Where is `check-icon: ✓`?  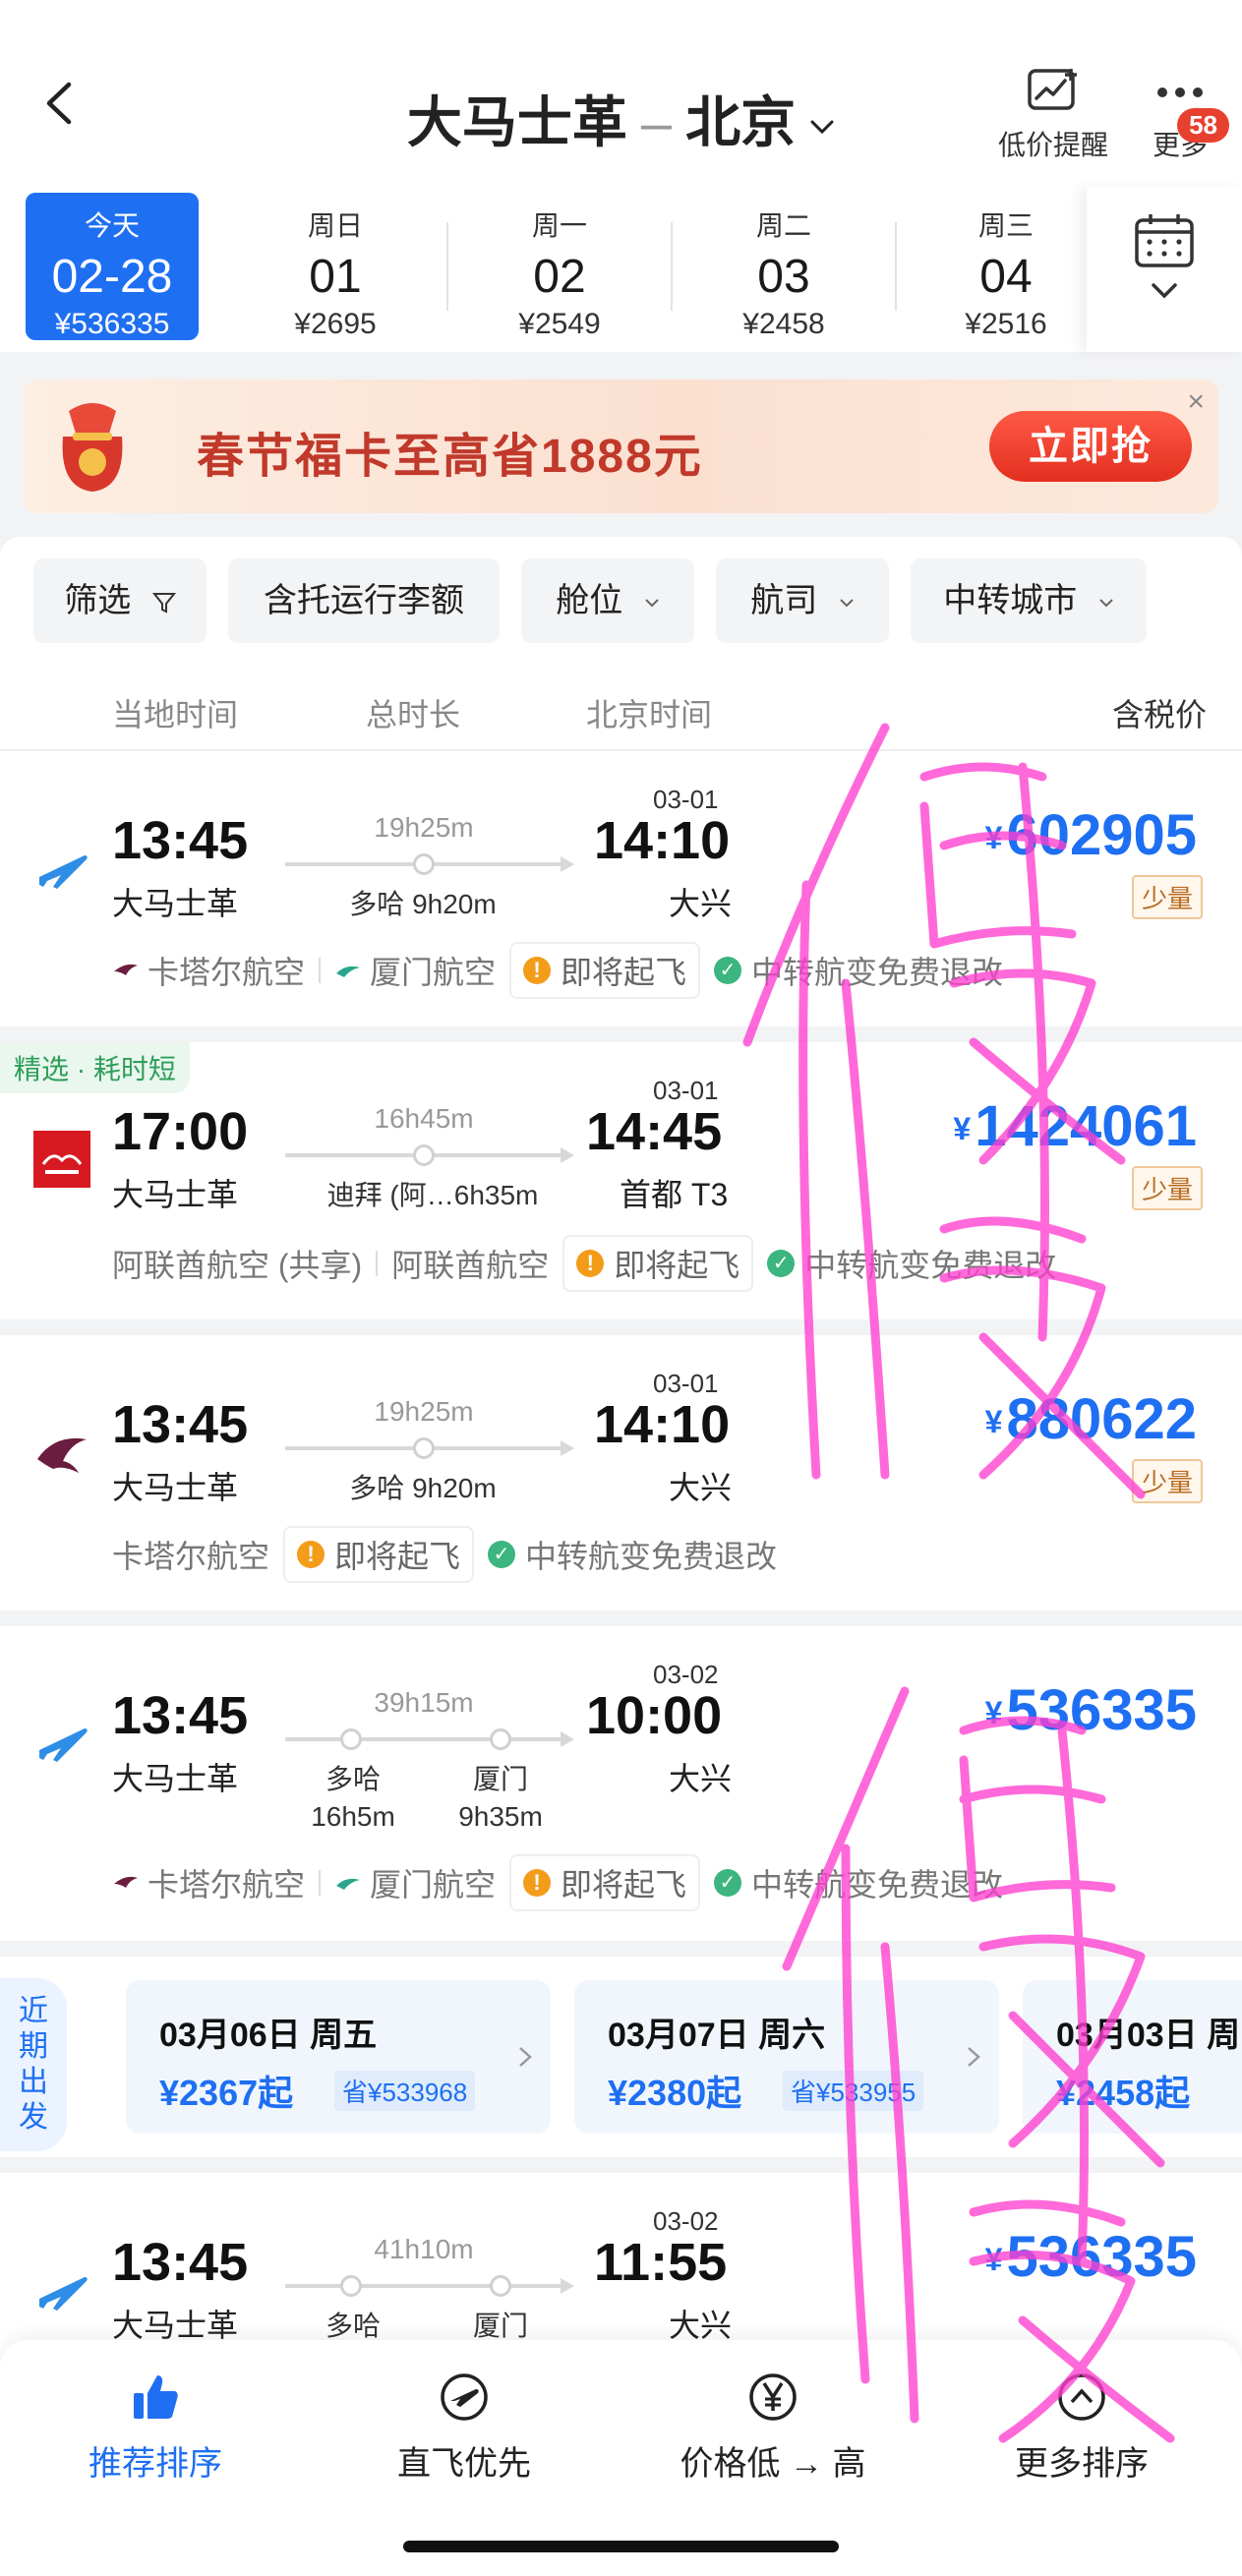 check-icon: ✓ is located at coordinates (728, 970).